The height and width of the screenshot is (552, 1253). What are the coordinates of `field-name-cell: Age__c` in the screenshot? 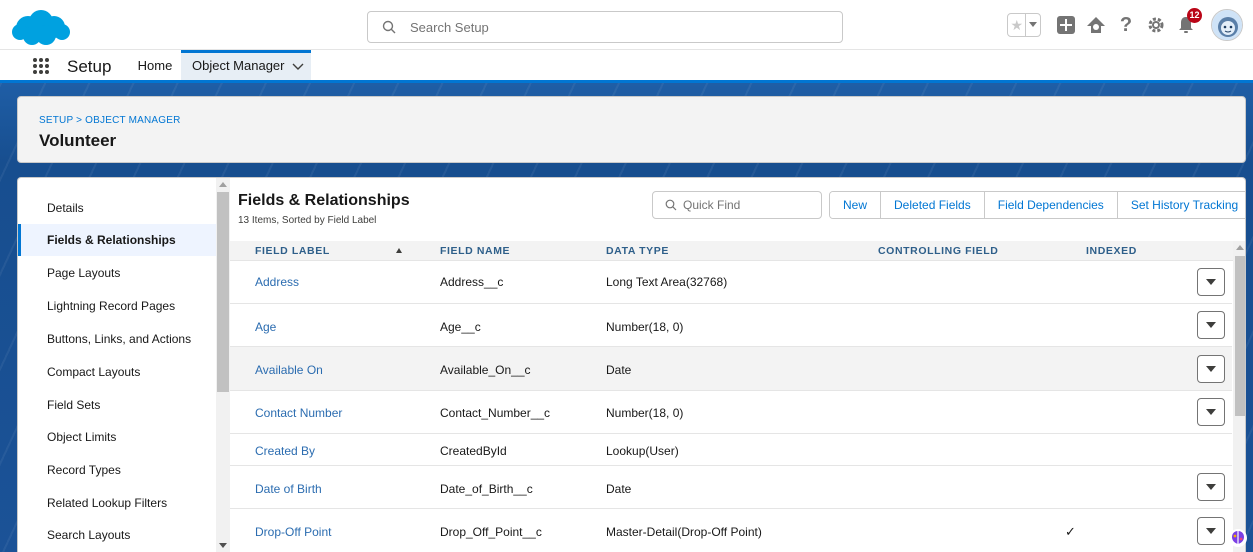 It's located at (460, 327).